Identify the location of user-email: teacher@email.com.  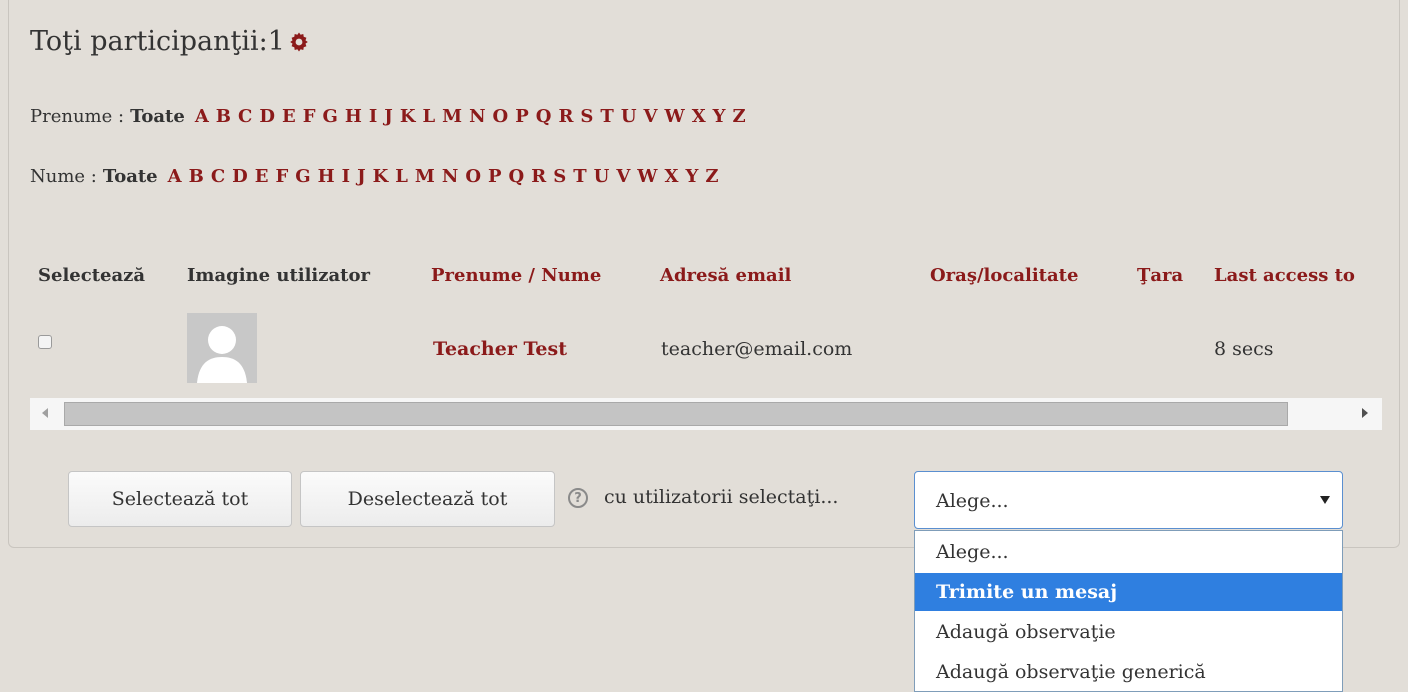
(757, 349).